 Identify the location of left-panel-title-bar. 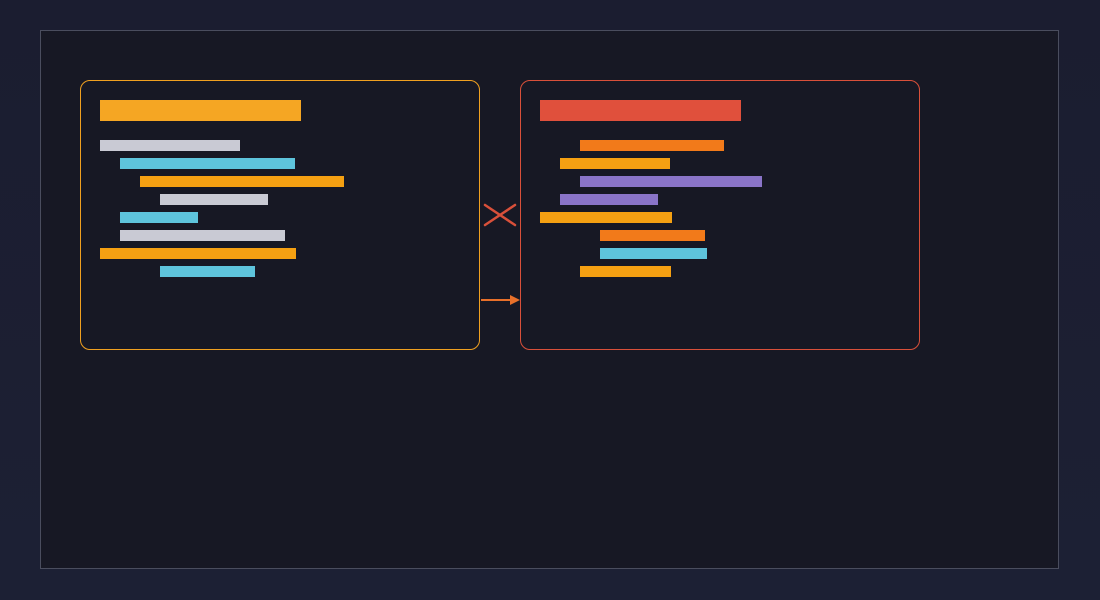
(200, 110).